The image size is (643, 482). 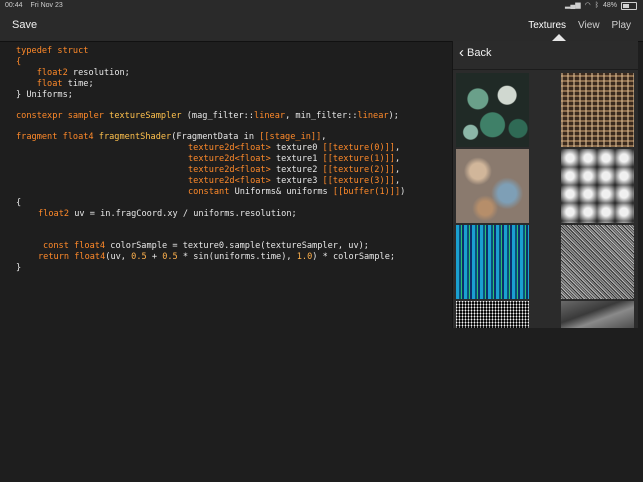 I want to click on code-line: float time;, so click(x=55, y=84).